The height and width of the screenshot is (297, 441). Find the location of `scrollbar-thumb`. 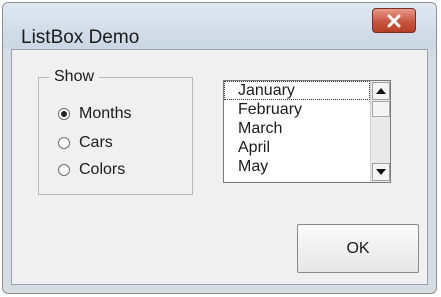

scrollbar-thumb is located at coordinates (381, 109).